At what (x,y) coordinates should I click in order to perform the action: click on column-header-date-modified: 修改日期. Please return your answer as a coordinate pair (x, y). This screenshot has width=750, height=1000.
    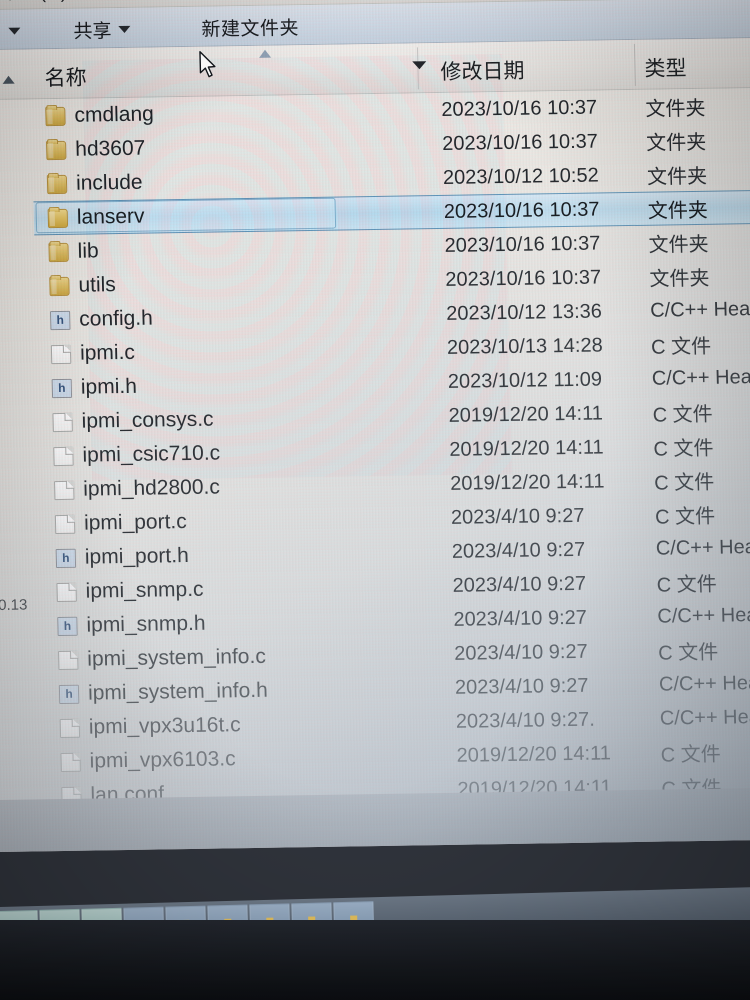
    Looking at the image, I should click on (482, 70).